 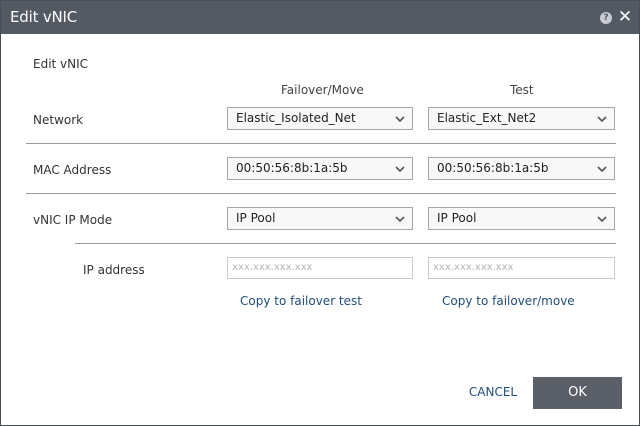 What do you see at coordinates (61, 64) in the screenshot?
I see `section-label: Edit vNIC` at bounding box center [61, 64].